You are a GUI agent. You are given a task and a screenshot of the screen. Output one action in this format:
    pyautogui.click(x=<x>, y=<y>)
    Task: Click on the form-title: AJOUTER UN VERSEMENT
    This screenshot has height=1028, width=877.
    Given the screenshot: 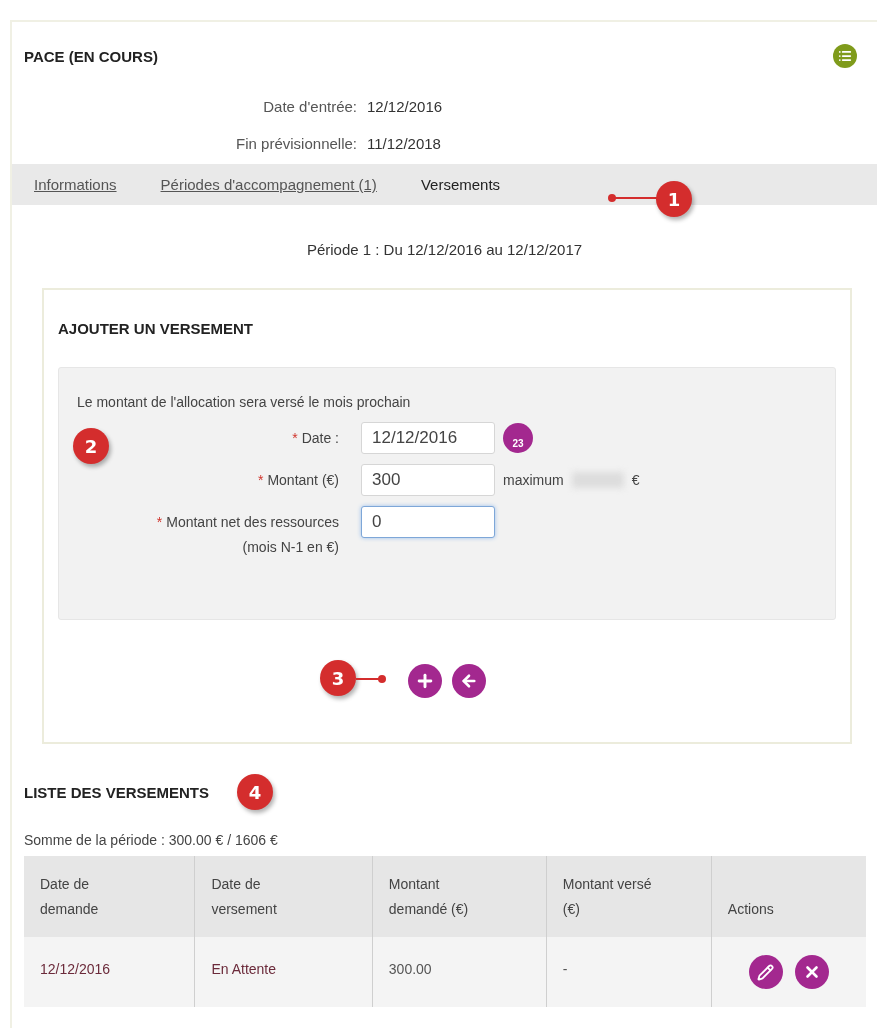 What is the action you would take?
    pyautogui.click(x=156, y=328)
    